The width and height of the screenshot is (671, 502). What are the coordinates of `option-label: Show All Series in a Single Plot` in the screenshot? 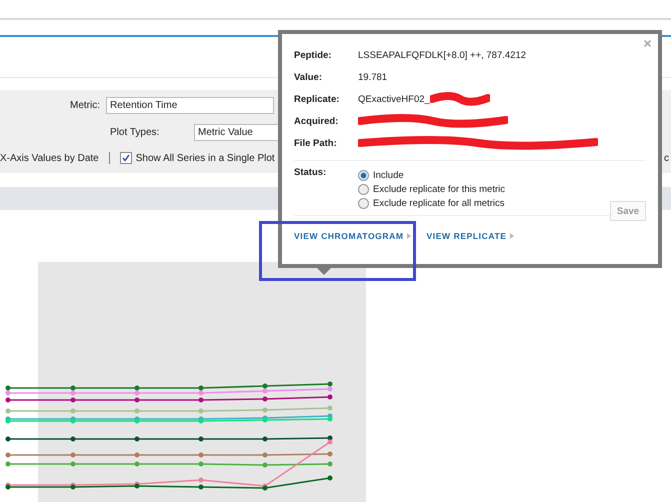 It's located at (205, 158).